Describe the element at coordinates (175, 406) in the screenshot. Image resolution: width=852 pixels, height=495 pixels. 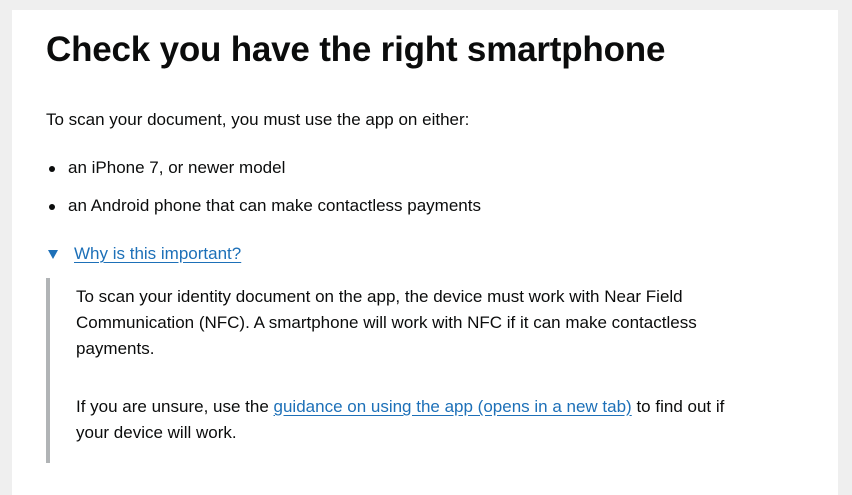
I see `guidance-text-before: If you are unsure, use the` at that location.